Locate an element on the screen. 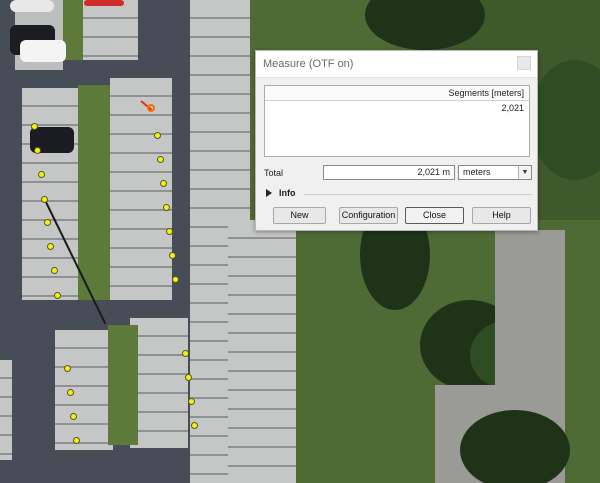 The image size is (600, 483). triangle-right-icon is located at coordinates (269, 193).